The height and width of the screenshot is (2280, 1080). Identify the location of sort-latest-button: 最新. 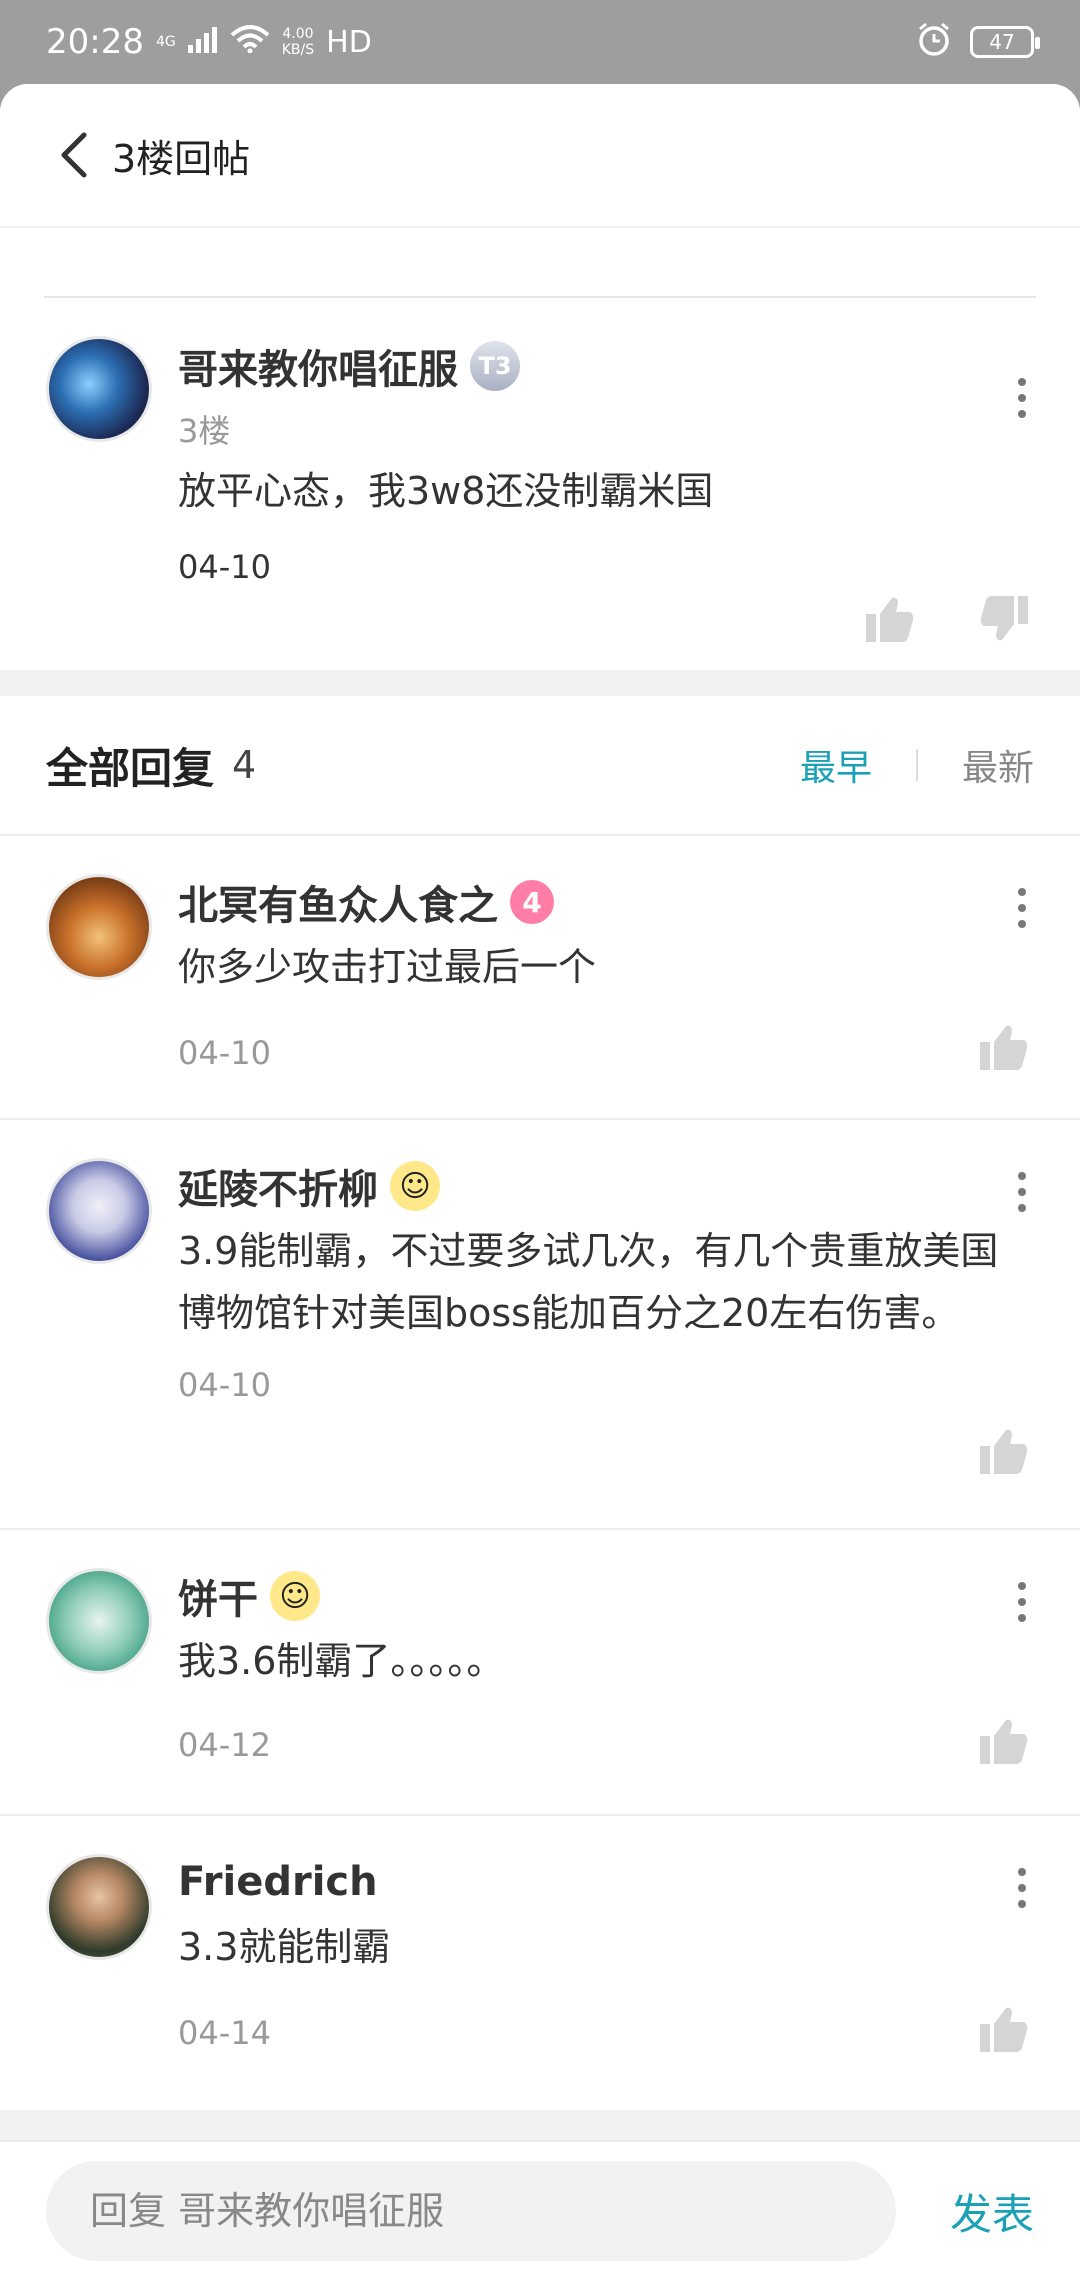
(998, 765).